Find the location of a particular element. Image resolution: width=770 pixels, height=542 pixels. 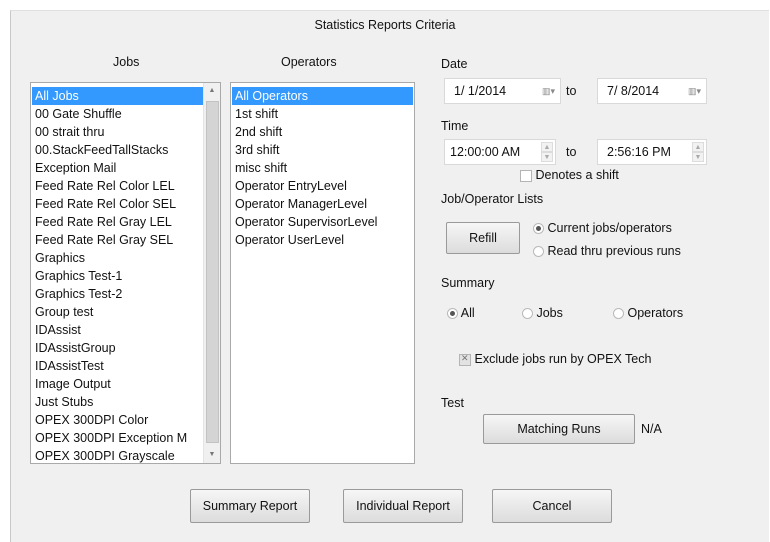

jobs-list-item: Feed Rate Rel Color SEL is located at coordinates (117, 204).